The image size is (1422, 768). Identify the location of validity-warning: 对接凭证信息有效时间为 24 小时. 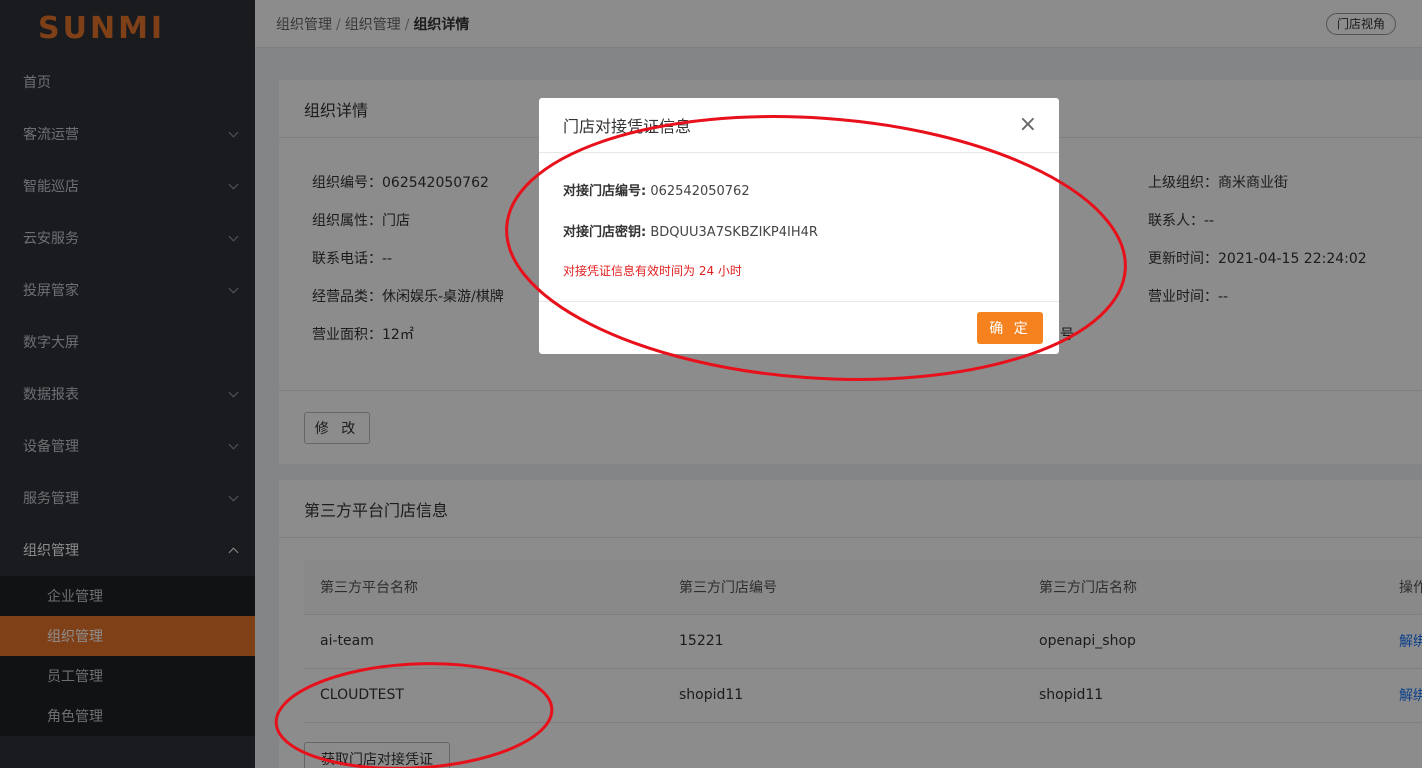
(652, 271).